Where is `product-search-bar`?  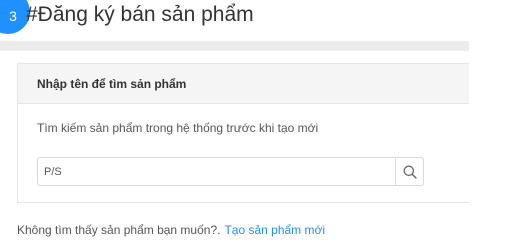
product-search-bar is located at coordinates (230, 171).